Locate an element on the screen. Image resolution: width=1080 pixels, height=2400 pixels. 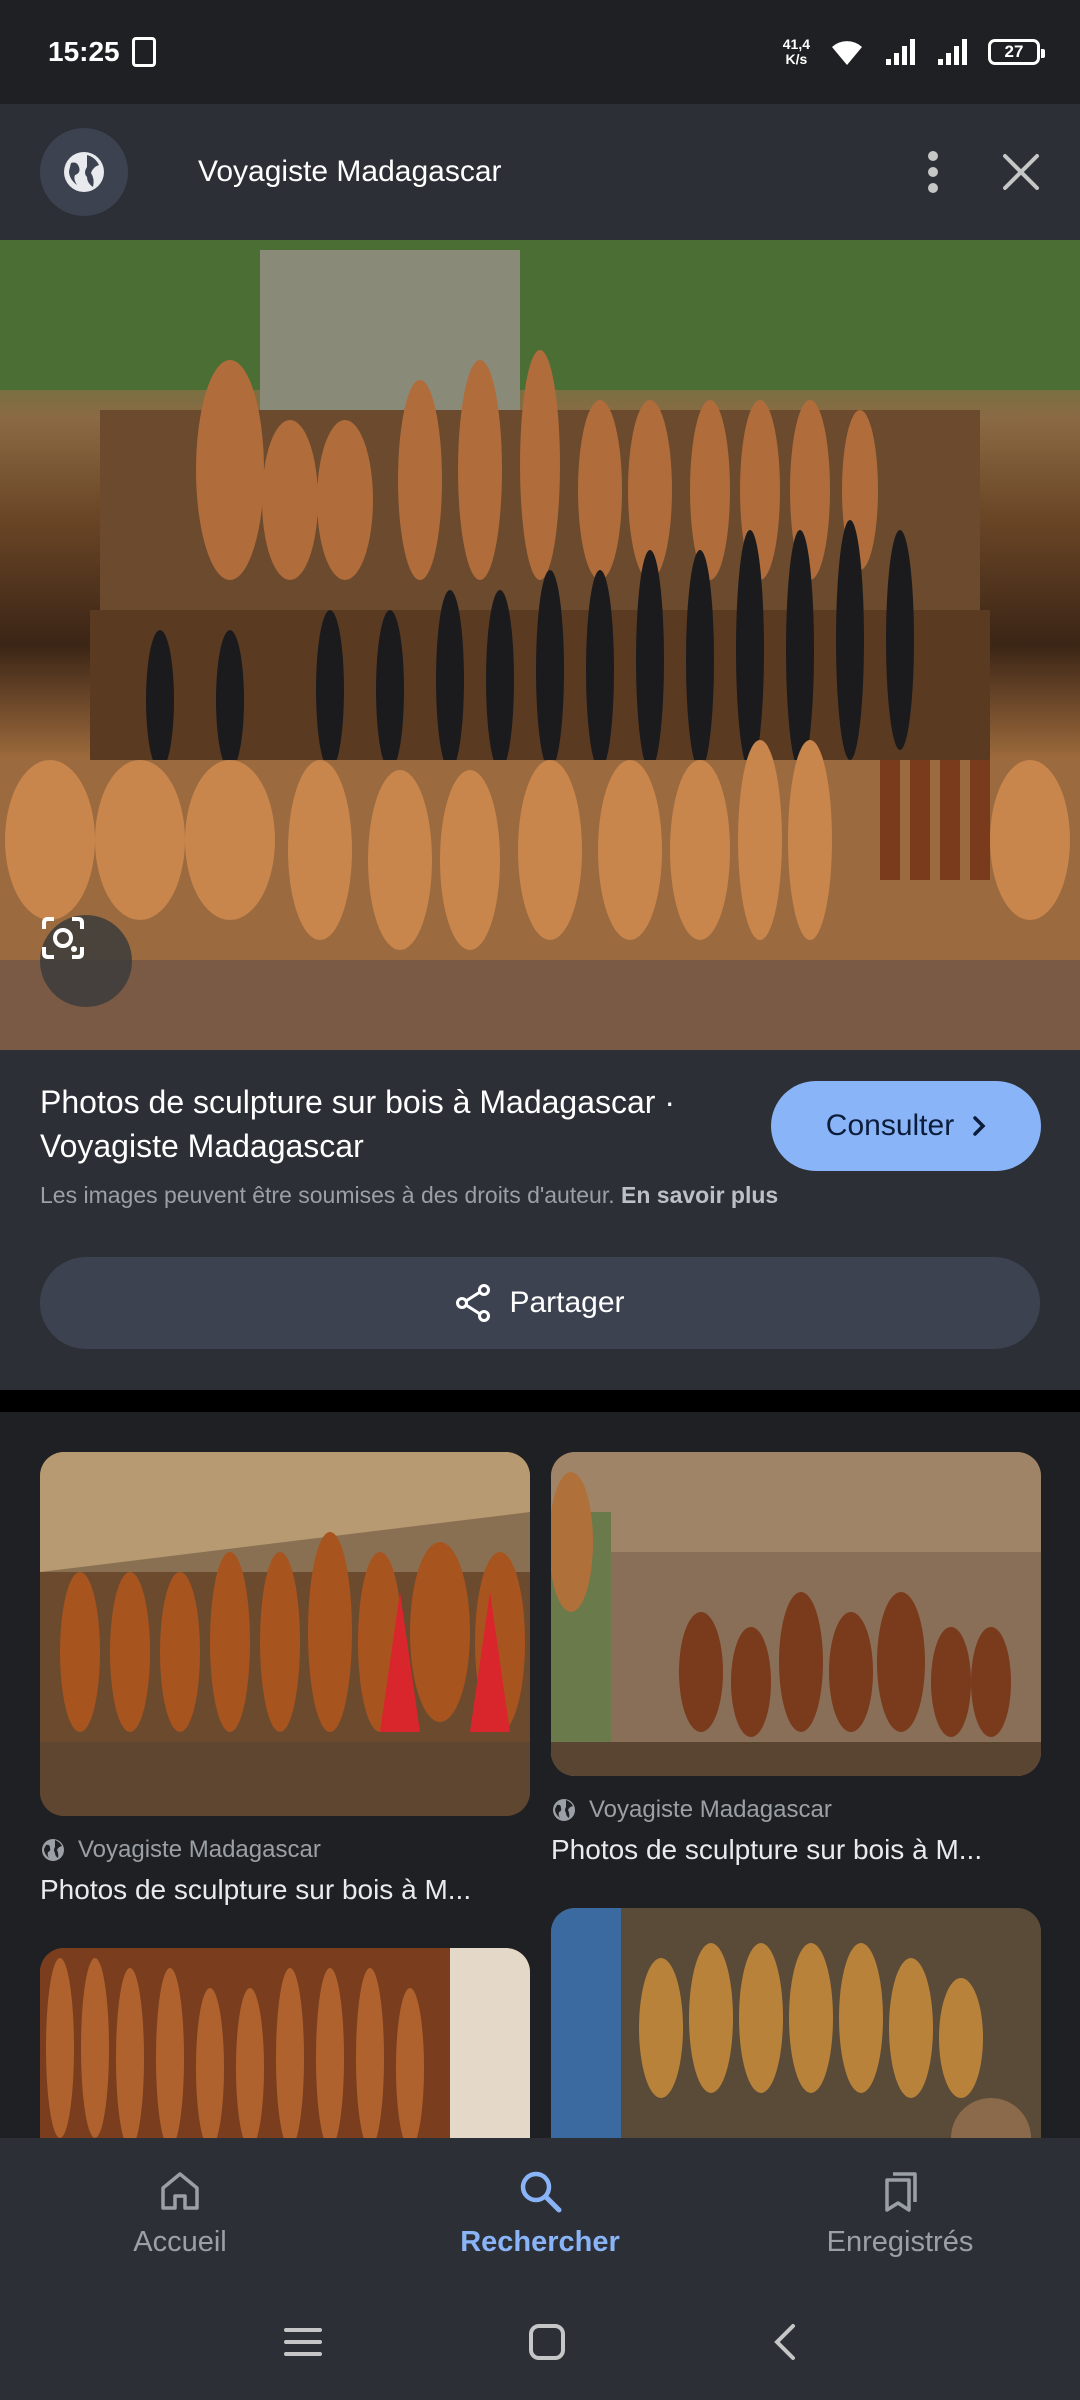
close-button is located at coordinates (1021, 172).